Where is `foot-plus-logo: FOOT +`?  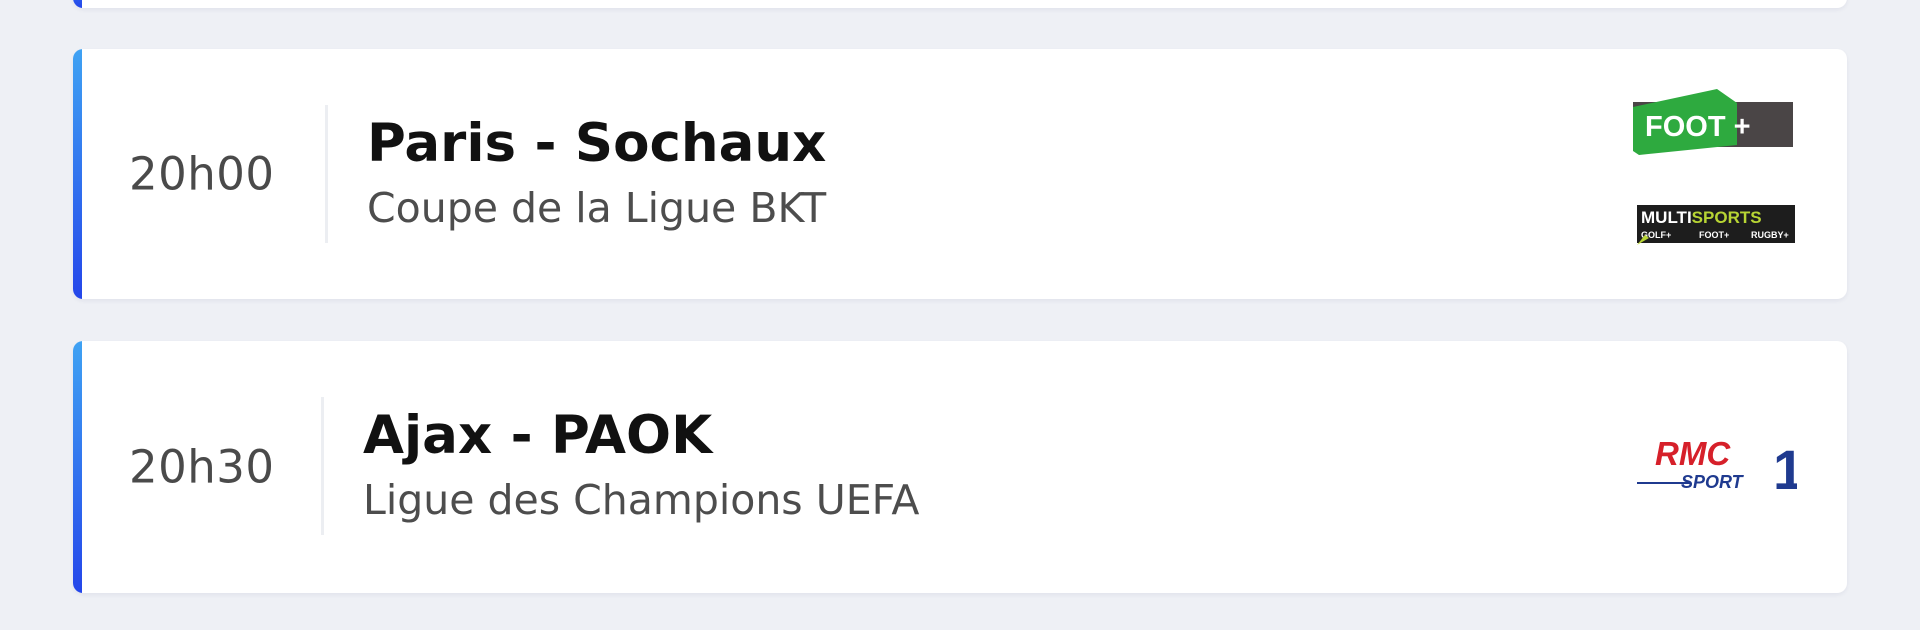 foot-plus-logo: FOOT + is located at coordinates (1714, 122).